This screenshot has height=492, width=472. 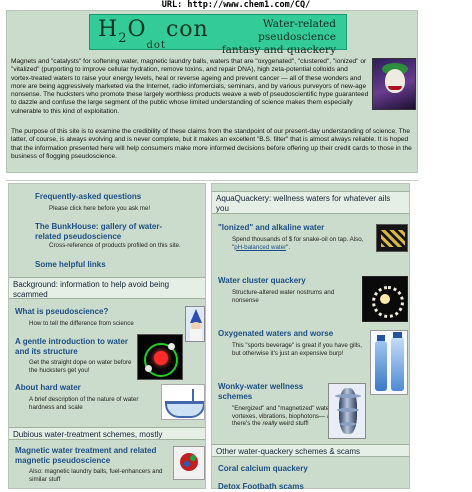 What do you see at coordinates (212, 180) in the screenshot?
I see `divider` at bounding box center [212, 180].